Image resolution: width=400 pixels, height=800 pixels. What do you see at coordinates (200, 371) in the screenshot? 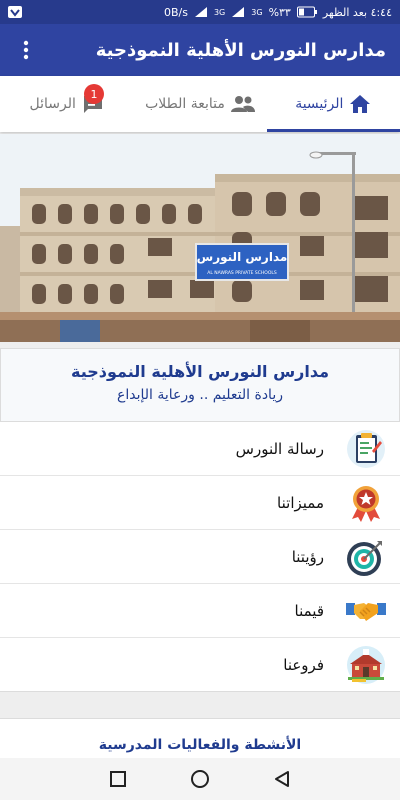
I see `school-name: مدارس النورس الأهلية النموذجية` at bounding box center [200, 371].